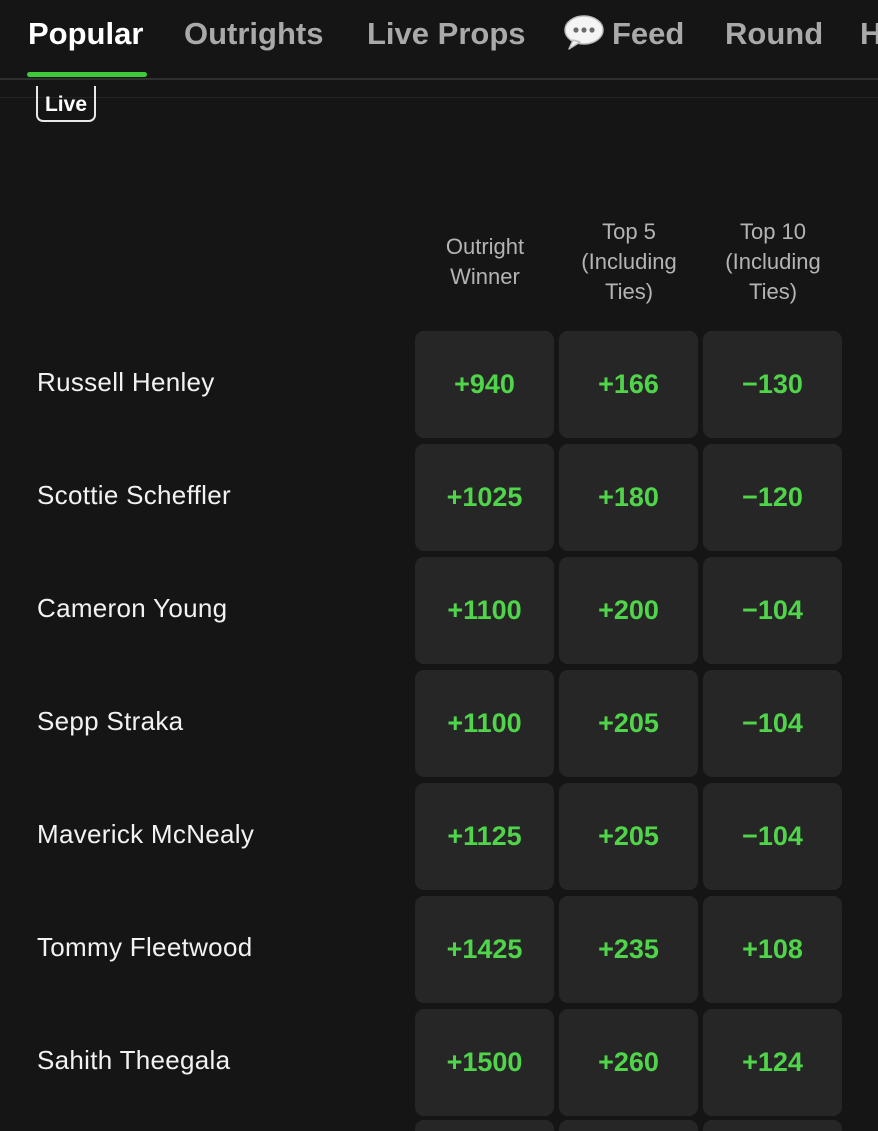 This screenshot has height=1131, width=878. Describe the element at coordinates (145, 947) in the screenshot. I see `player-name: Tommy Fleetwood` at that location.